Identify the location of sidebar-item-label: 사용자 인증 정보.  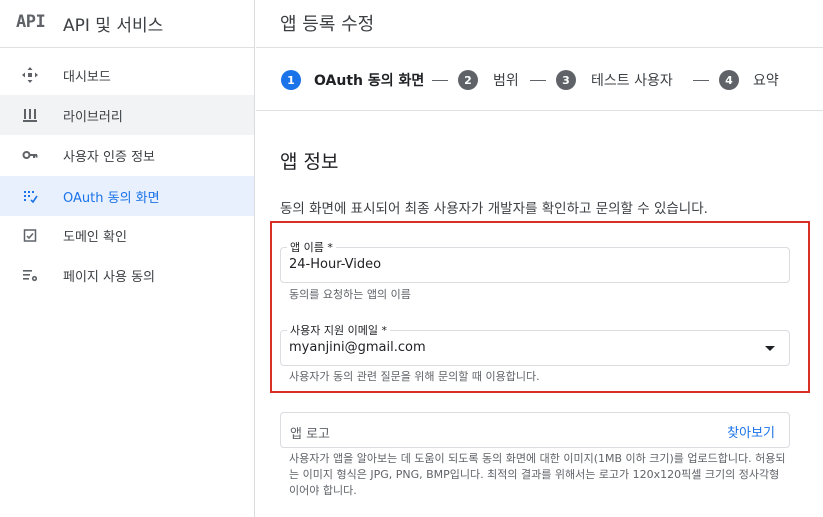
(109, 157).